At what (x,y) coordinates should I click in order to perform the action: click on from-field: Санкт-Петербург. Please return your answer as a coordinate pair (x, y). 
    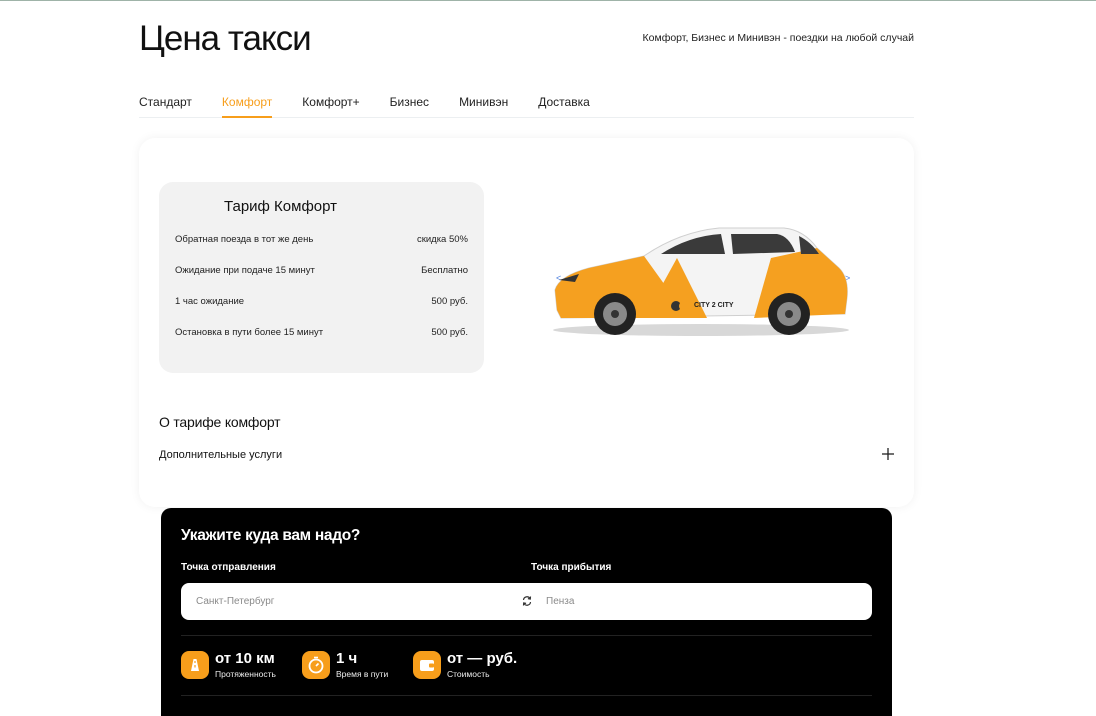
    Looking at the image, I should click on (235, 601).